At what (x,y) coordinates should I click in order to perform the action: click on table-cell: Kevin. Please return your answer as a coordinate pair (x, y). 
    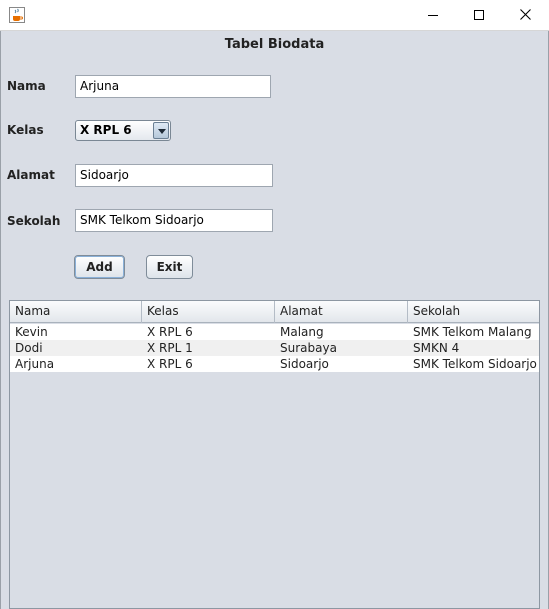
    Looking at the image, I should click on (31, 332).